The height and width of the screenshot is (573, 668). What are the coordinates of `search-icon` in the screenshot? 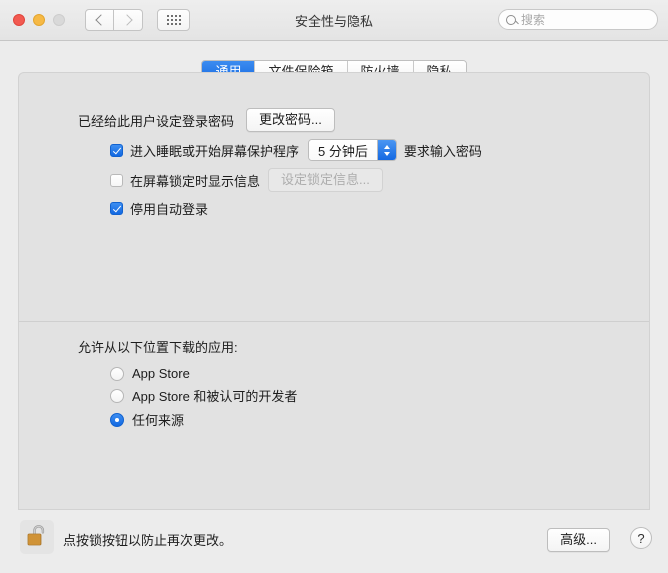 It's located at (511, 19).